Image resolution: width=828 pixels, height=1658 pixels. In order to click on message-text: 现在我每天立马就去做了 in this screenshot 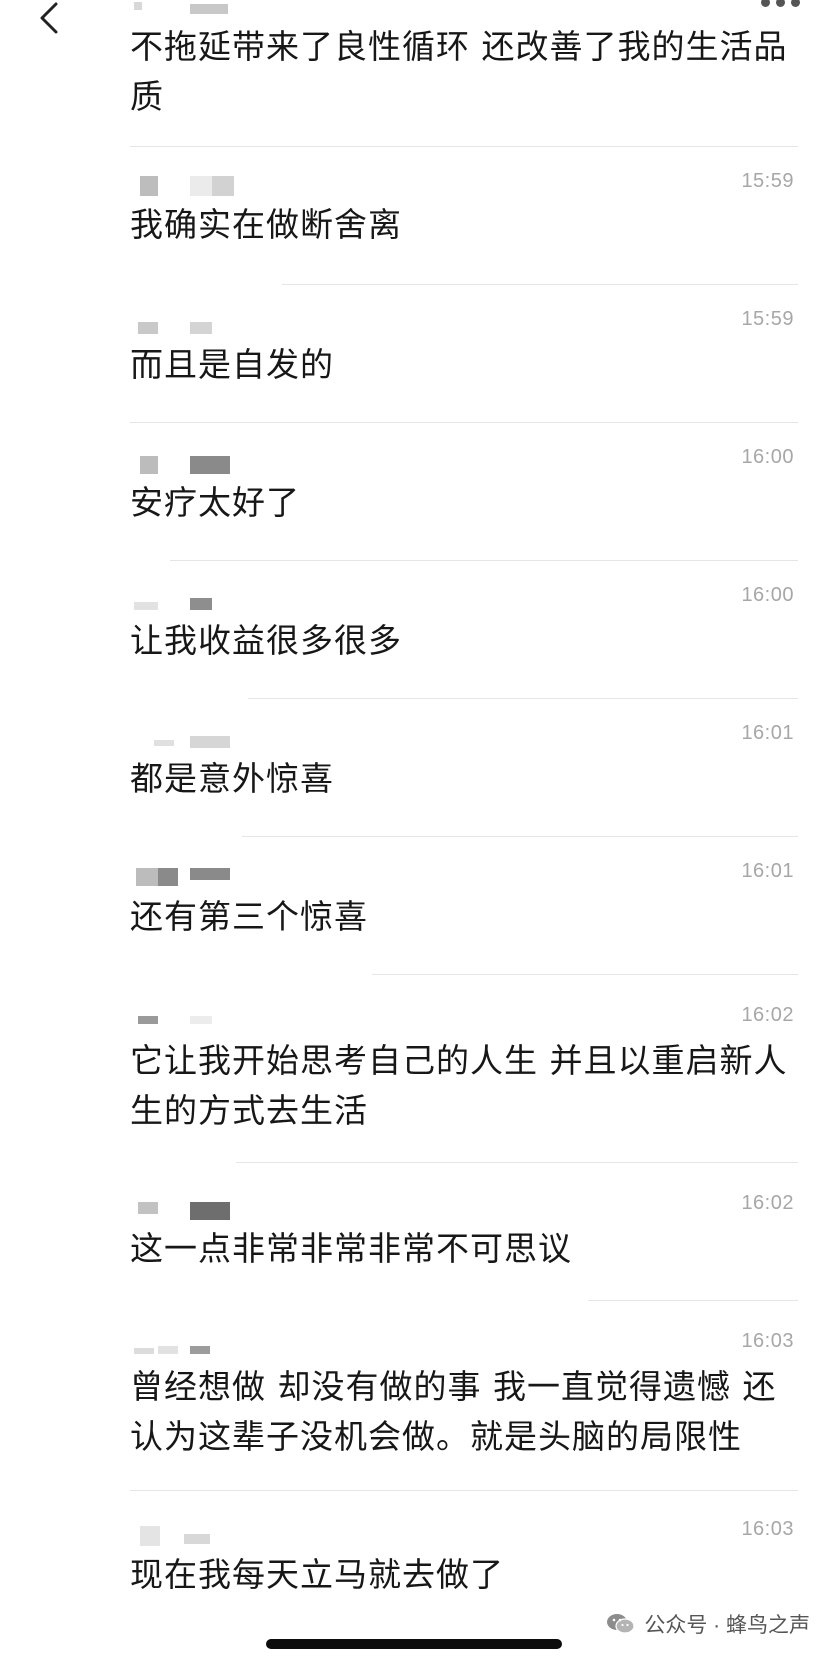, I will do `click(317, 1574)`.